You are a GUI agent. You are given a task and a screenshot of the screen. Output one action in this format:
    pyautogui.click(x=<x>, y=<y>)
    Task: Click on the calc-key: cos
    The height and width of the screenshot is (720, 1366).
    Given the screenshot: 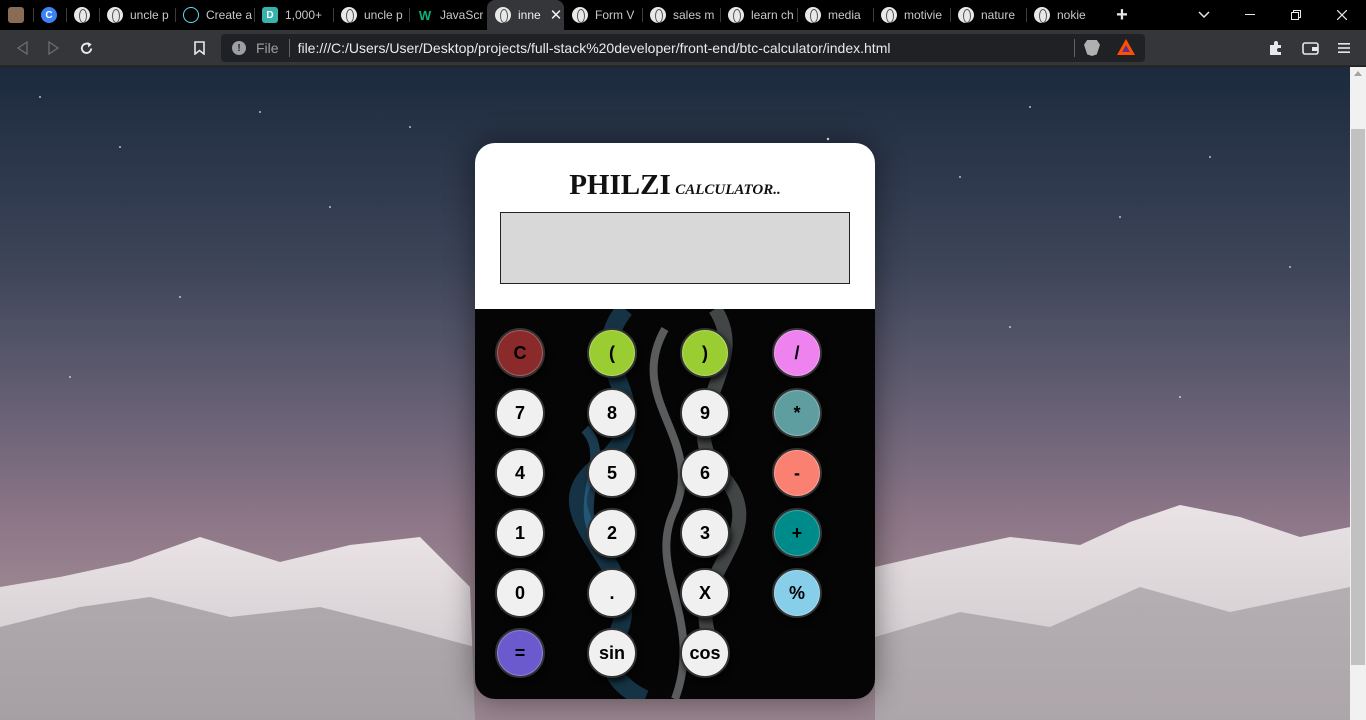 What is the action you would take?
    pyautogui.click(x=705, y=653)
    